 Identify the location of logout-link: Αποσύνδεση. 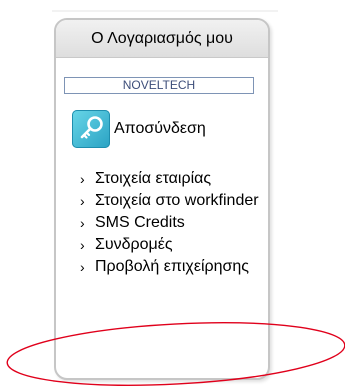
(139, 129).